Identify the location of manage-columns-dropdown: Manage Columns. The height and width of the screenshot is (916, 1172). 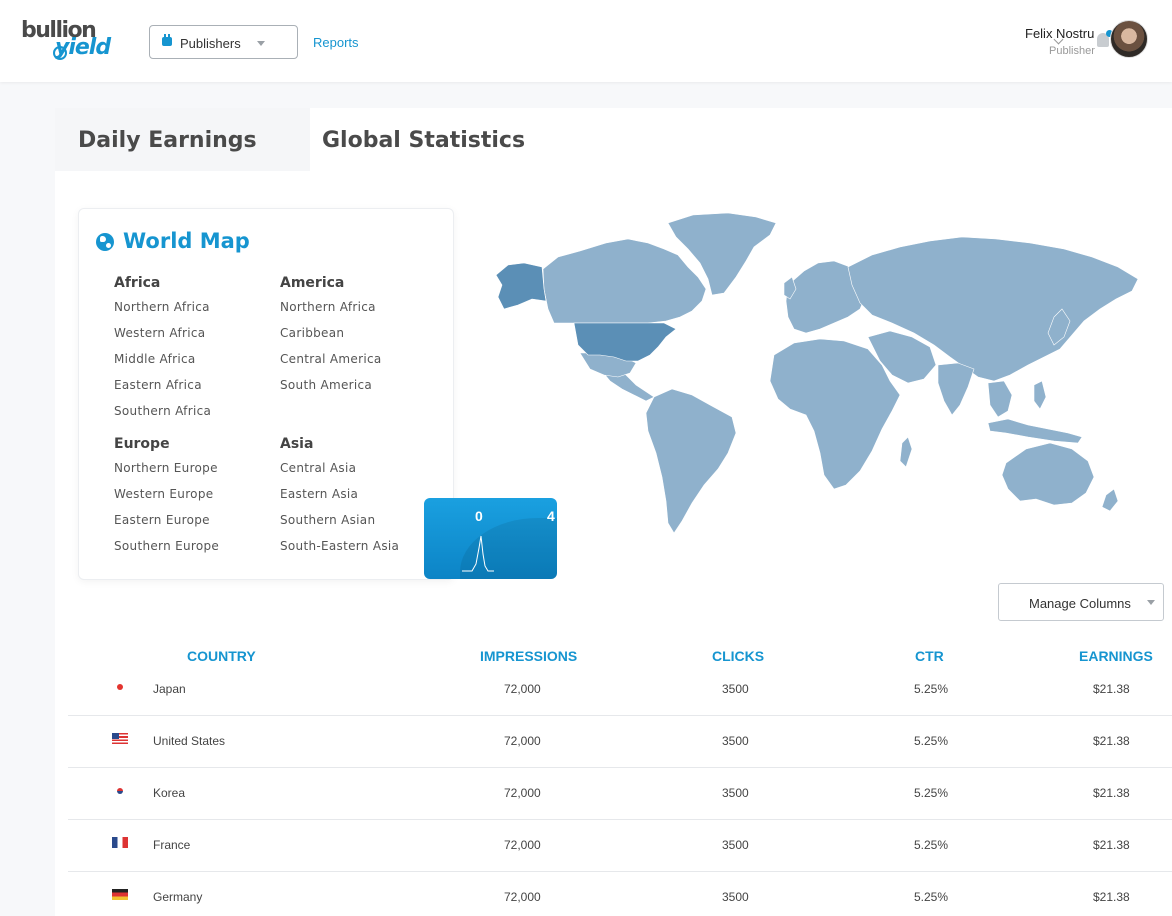
(1081, 602).